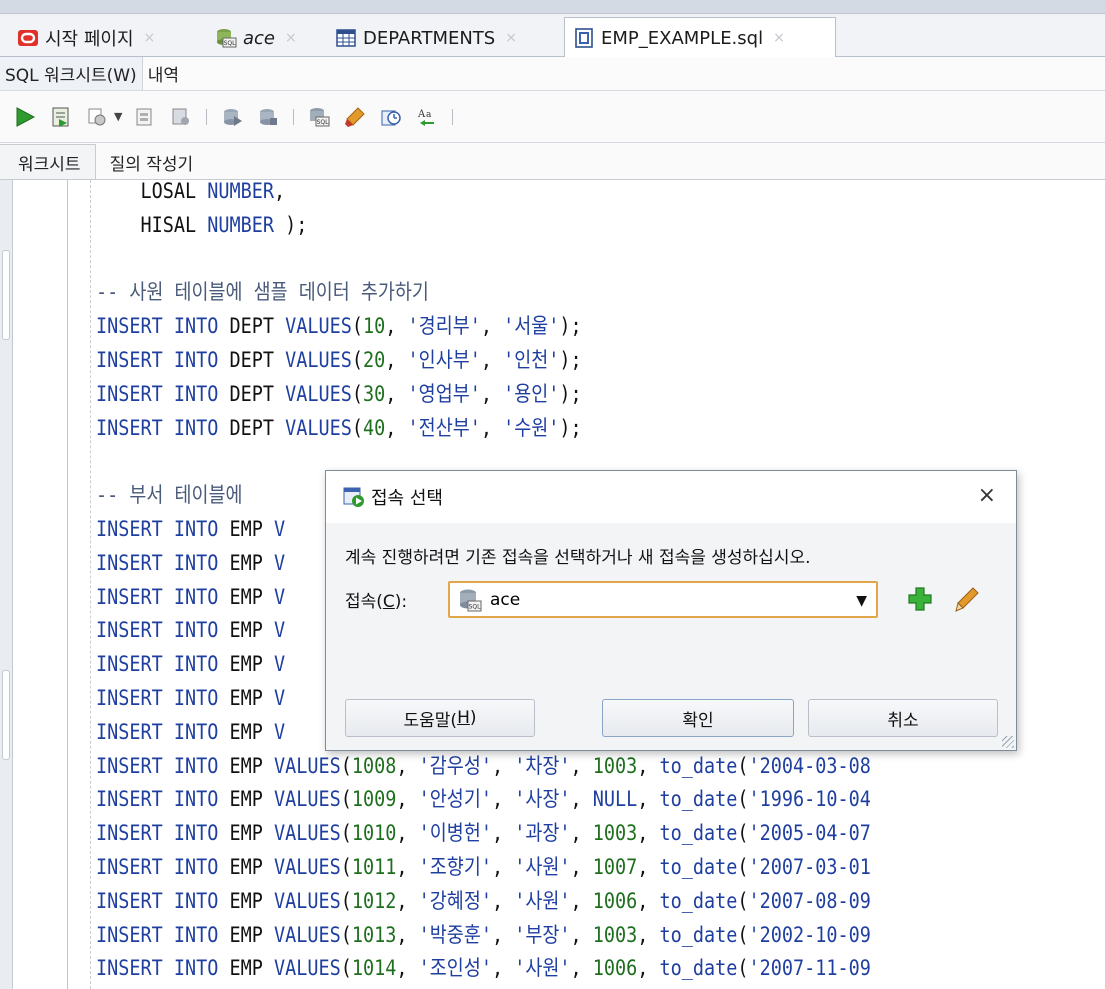 This screenshot has height=989, width=1105. What do you see at coordinates (181, 117) in the screenshot?
I see `sql-tuning-icon` at bounding box center [181, 117].